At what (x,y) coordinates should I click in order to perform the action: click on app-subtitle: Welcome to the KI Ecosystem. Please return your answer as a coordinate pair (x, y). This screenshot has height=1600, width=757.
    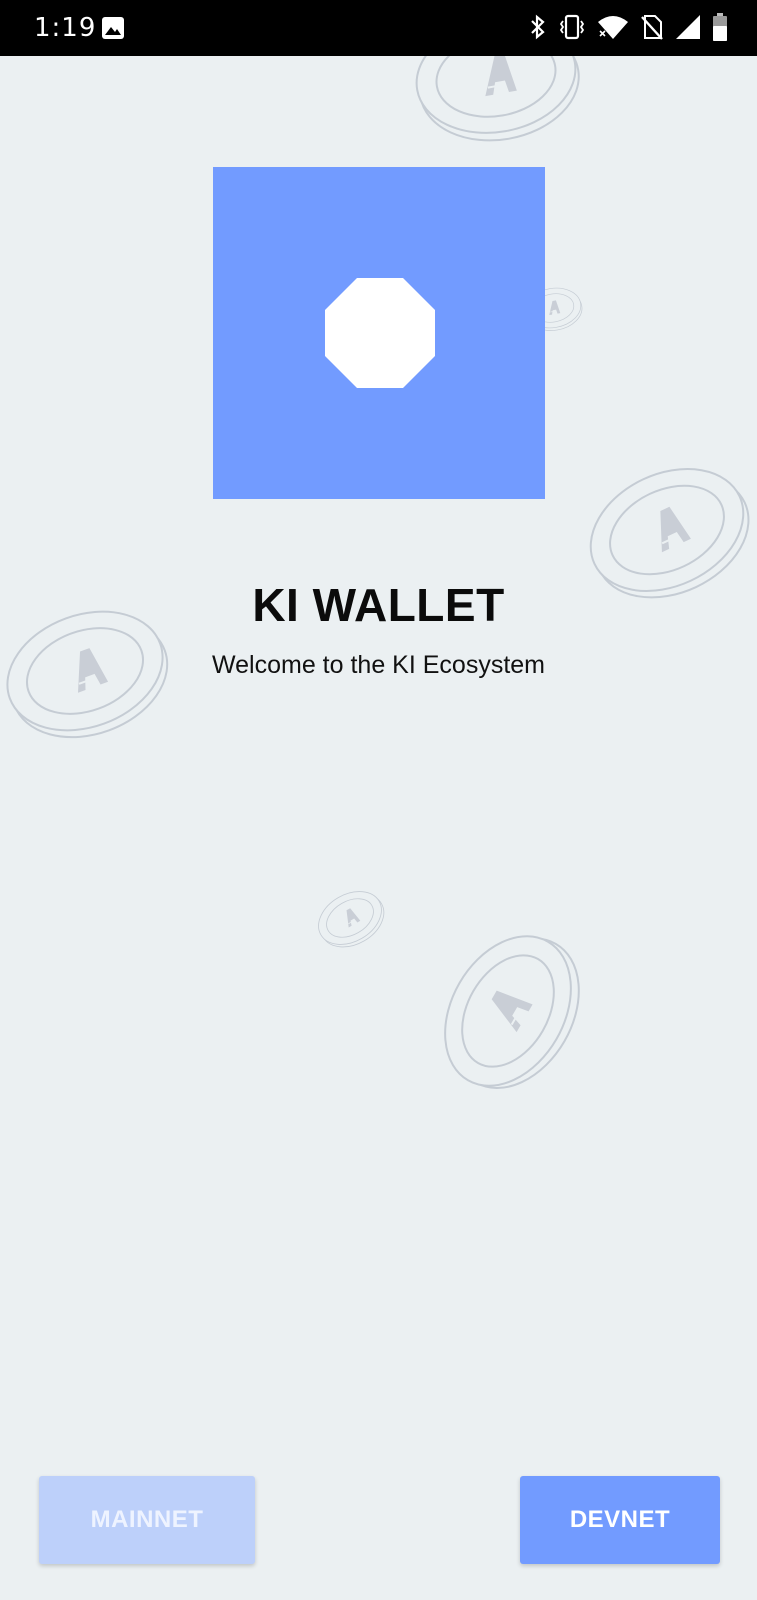
    Looking at the image, I should click on (378, 665).